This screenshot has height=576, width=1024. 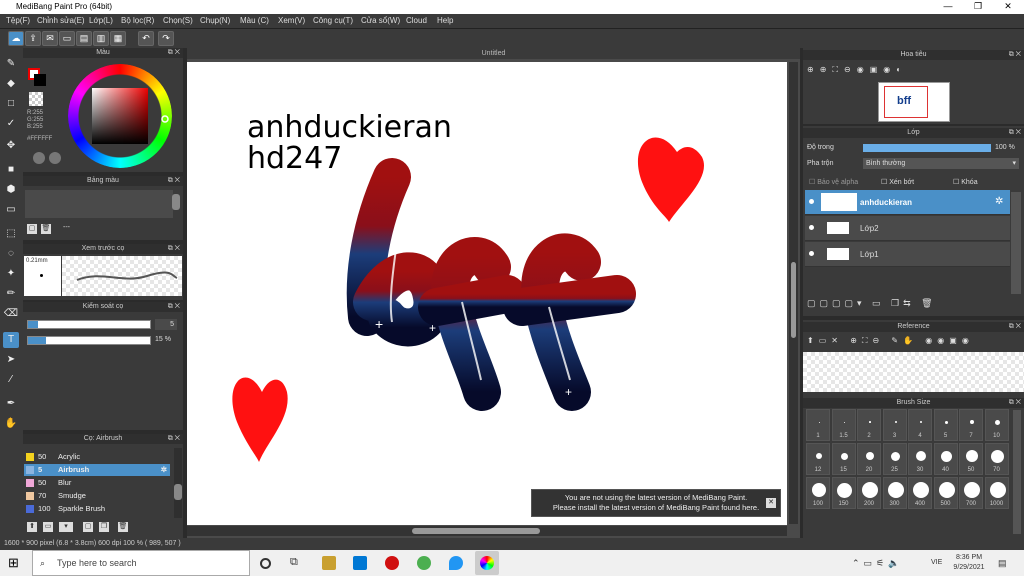 I want to click on brush-size-cell: 12, so click(x=818, y=459).